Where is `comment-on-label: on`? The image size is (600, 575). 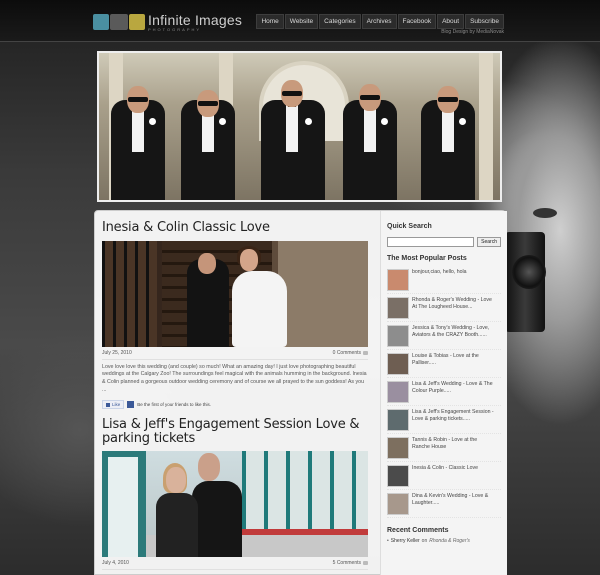 comment-on-label: on is located at coordinates (424, 541).